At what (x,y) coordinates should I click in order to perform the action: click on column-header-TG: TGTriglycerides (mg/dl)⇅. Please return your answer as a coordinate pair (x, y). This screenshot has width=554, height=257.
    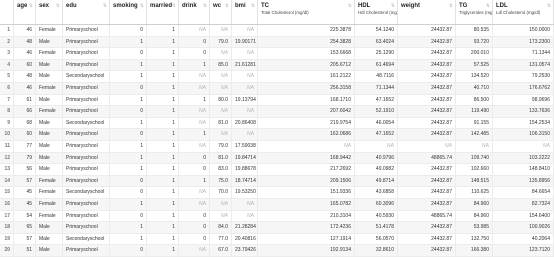
    Looking at the image, I should click on (474, 12).